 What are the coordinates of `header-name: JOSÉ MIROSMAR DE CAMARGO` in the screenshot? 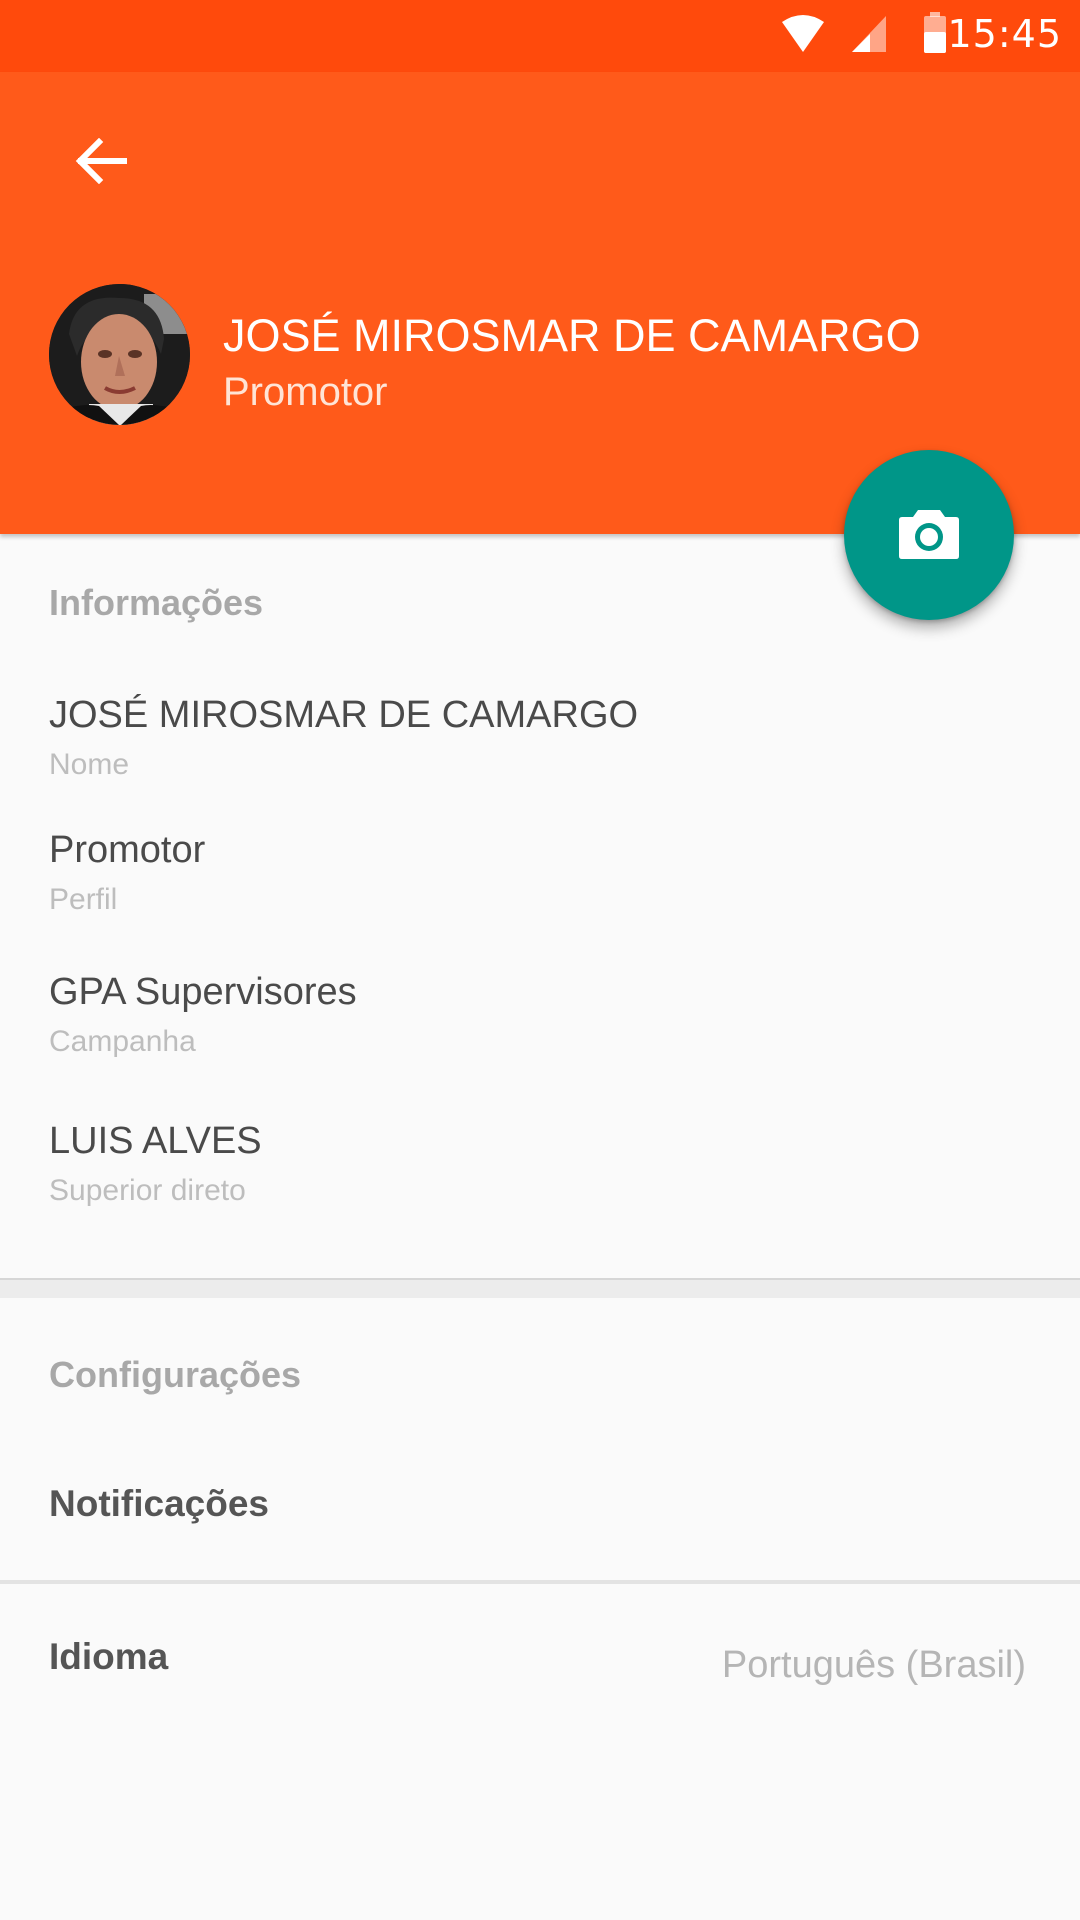 It's located at (572, 335).